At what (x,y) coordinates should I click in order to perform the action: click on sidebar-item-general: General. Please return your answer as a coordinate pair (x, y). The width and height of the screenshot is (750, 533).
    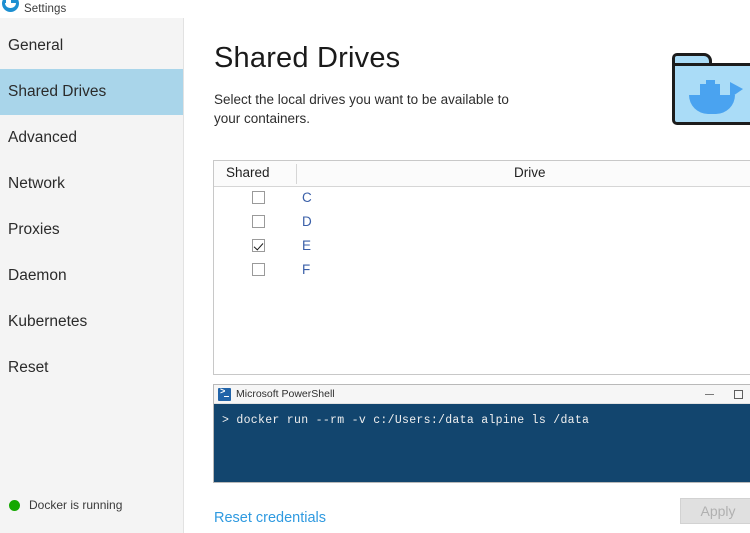
    Looking at the image, I should click on (91, 46).